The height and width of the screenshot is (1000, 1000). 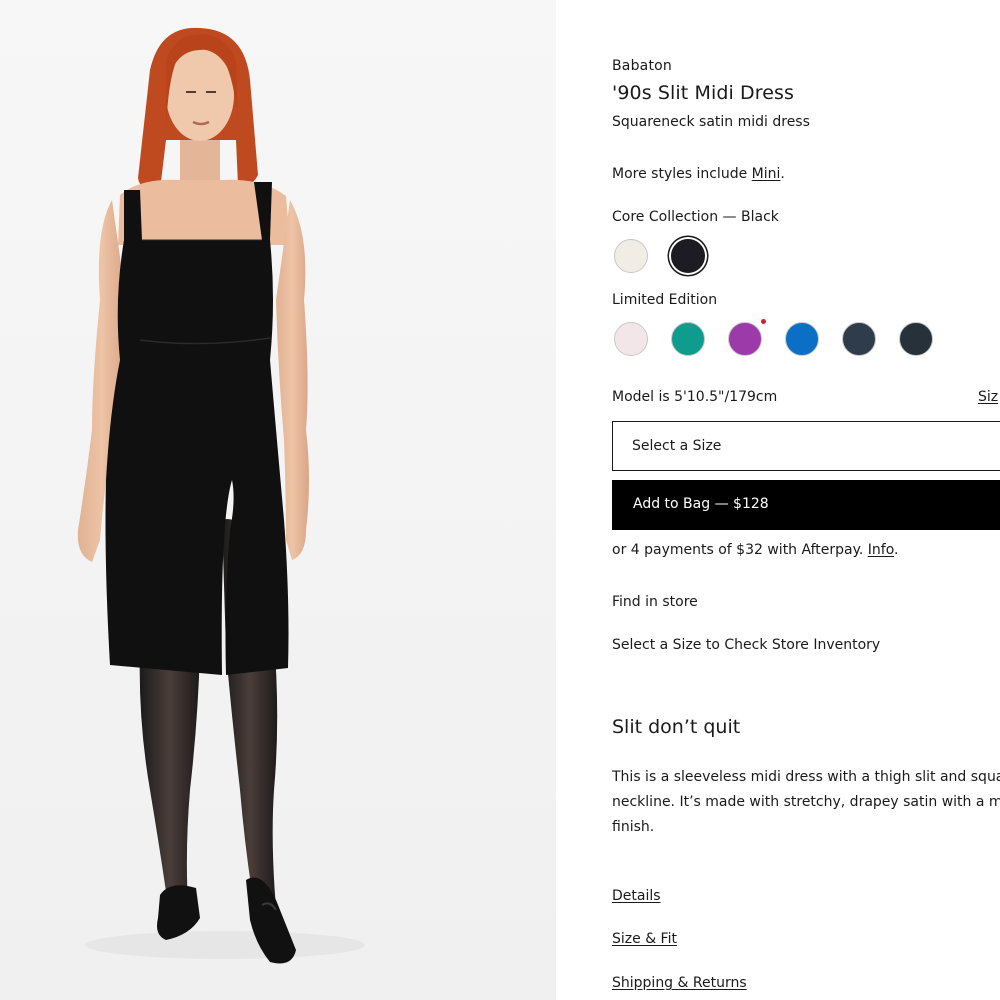 What do you see at coordinates (642, 66) in the screenshot?
I see `brand-name: Babaton` at bounding box center [642, 66].